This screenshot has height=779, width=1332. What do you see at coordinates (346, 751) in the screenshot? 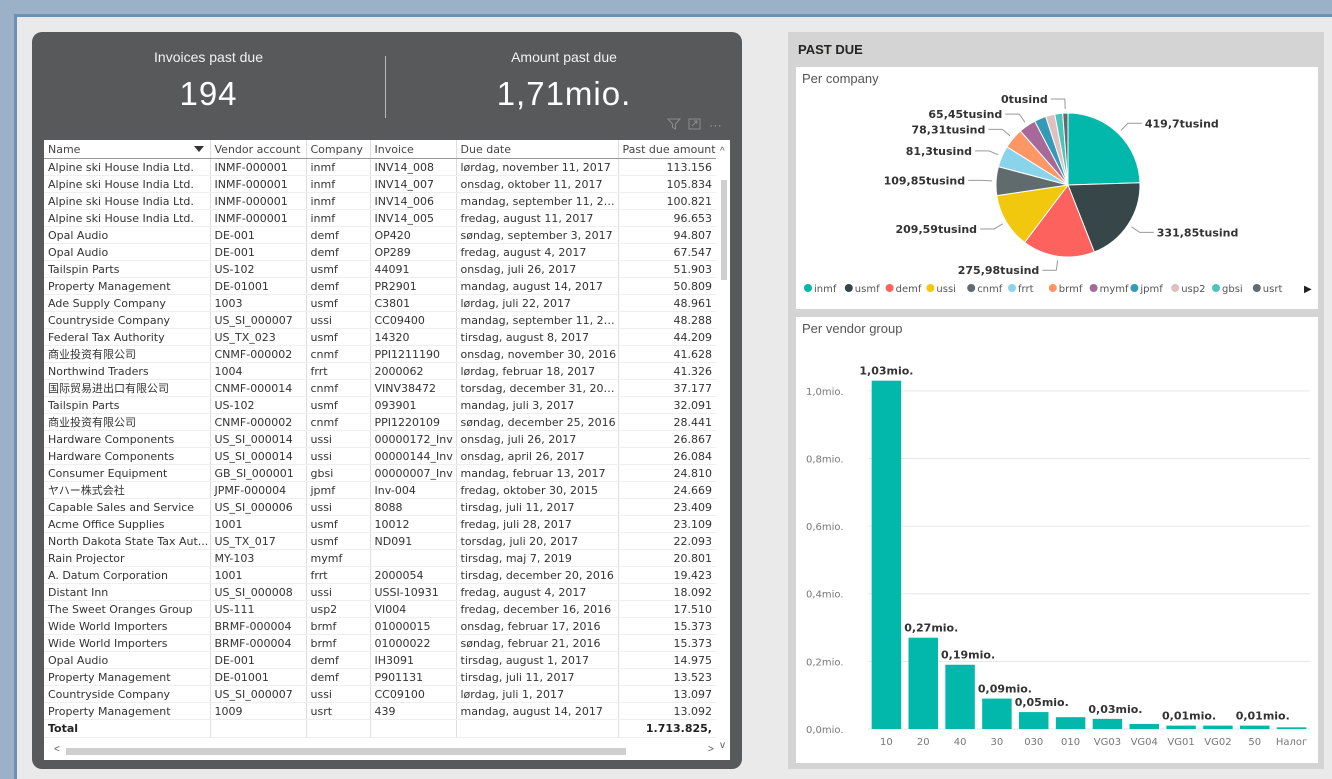
I see `horizontal-scroll-thumb` at bounding box center [346, 751].